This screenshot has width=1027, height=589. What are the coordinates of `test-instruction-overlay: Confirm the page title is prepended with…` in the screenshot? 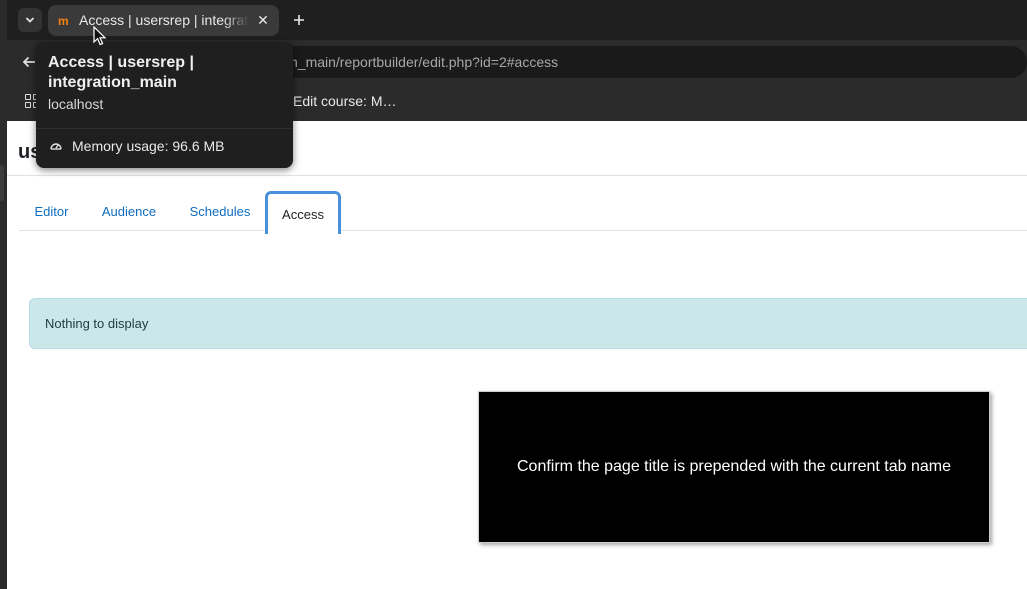 It's located at (734, 467).